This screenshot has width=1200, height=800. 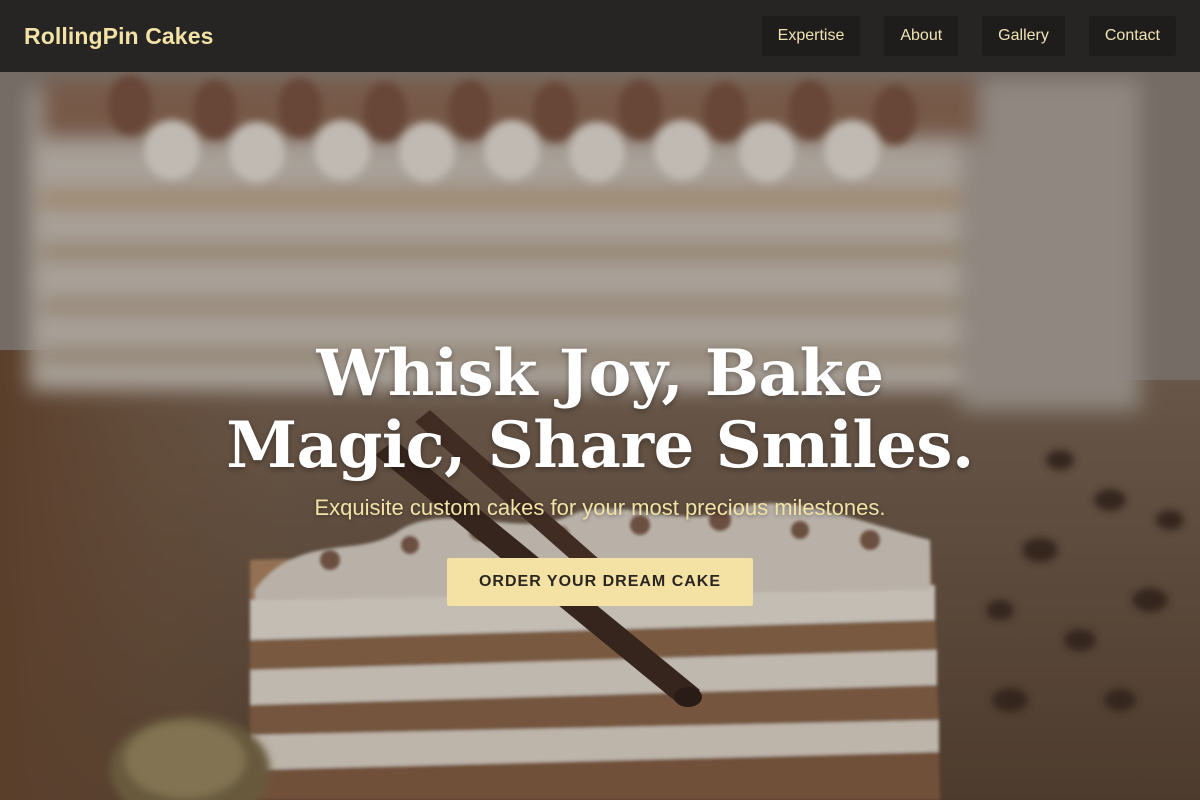 What do you see at coordinates (600, 582) in the screenshot?
I see `order-cake-button: ORDER YOUR DREAM CAKE` at bounding box center [600, 582].